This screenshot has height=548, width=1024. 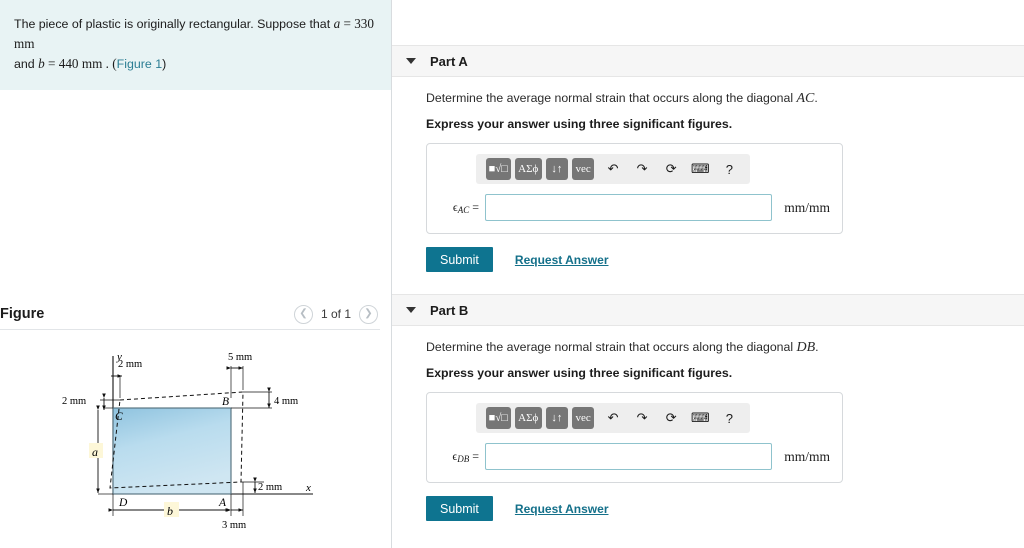 What do you see at coordinates (24, 43) in the screenshot?
I see `problem-unit-a: mm` at bounding box center [24, 43].